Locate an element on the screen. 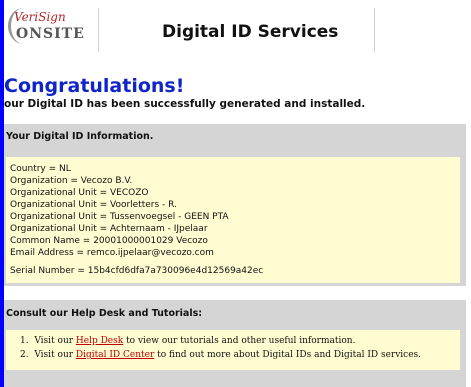  info-line: Organizational Unit = VECOZO is located at coordinates (79, 193).